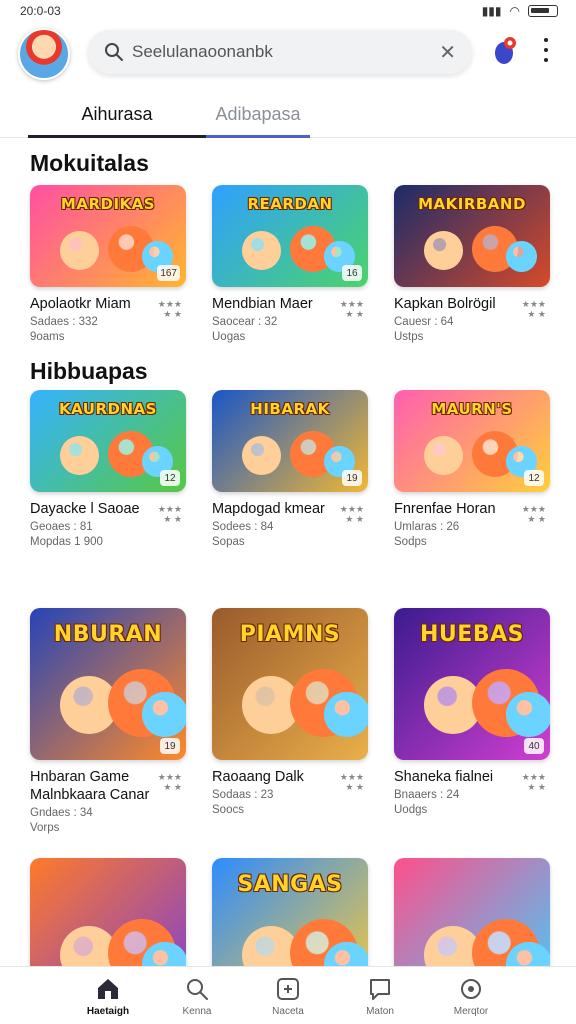  I want to click on game-card: PIAMNS Raoaang Dalk ★★★ ★ ★ Sodaas : 23 Soocs, so click(290, 713).